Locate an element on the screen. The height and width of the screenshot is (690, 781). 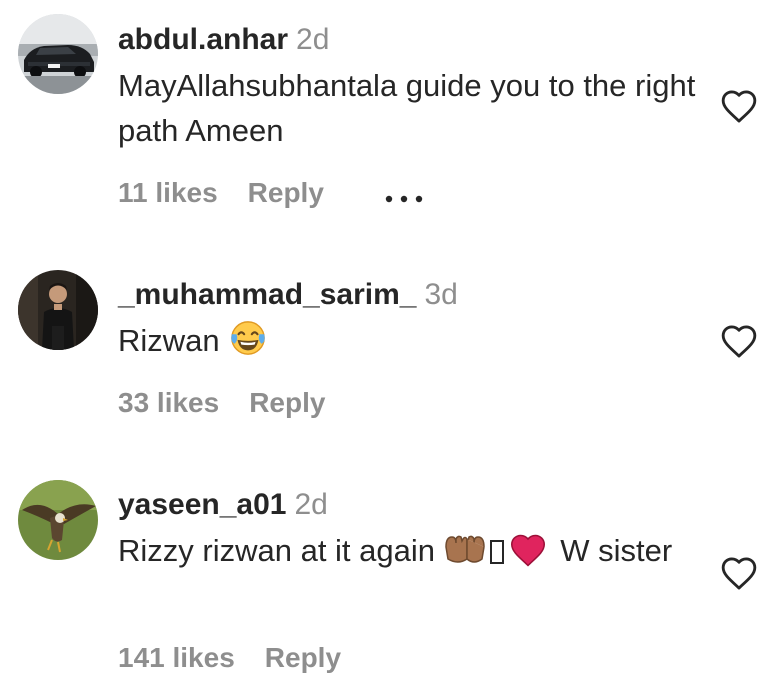
comment-header: _muhammad_sarim_ 3d is located at coordinates (288, 295).